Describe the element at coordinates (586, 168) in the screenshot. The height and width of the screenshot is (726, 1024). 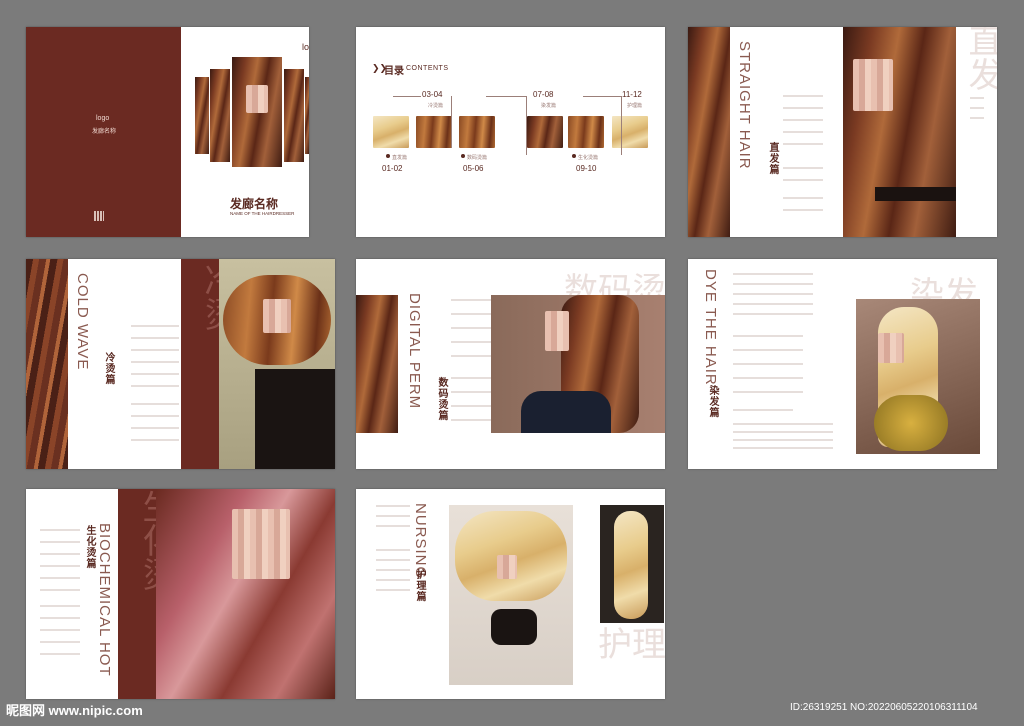
I see `toc-page-09-10: 09-10` at that location.